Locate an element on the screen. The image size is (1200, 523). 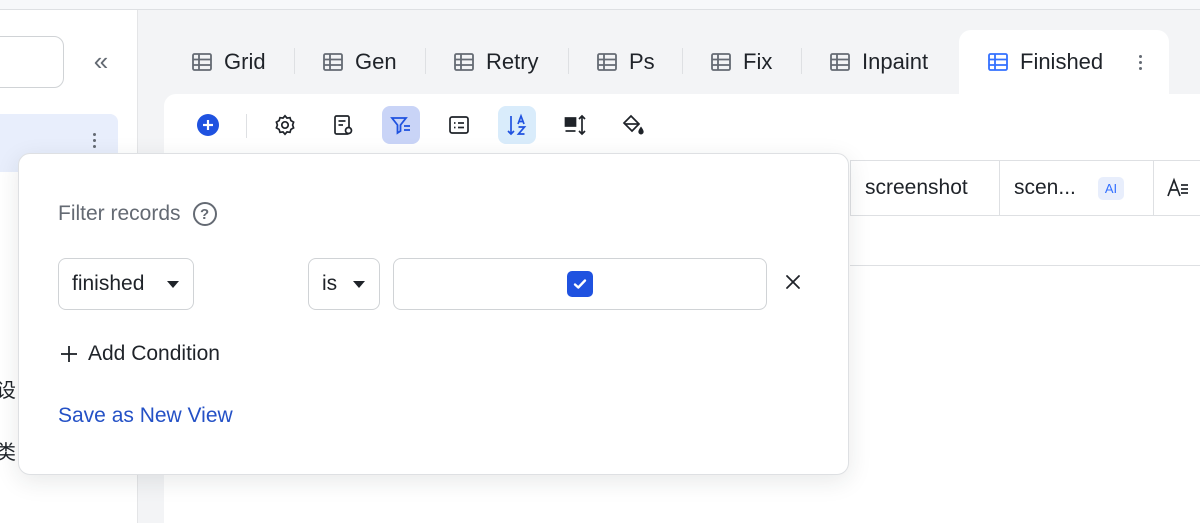
remove-condition-button is located at coordinates (793, 282).